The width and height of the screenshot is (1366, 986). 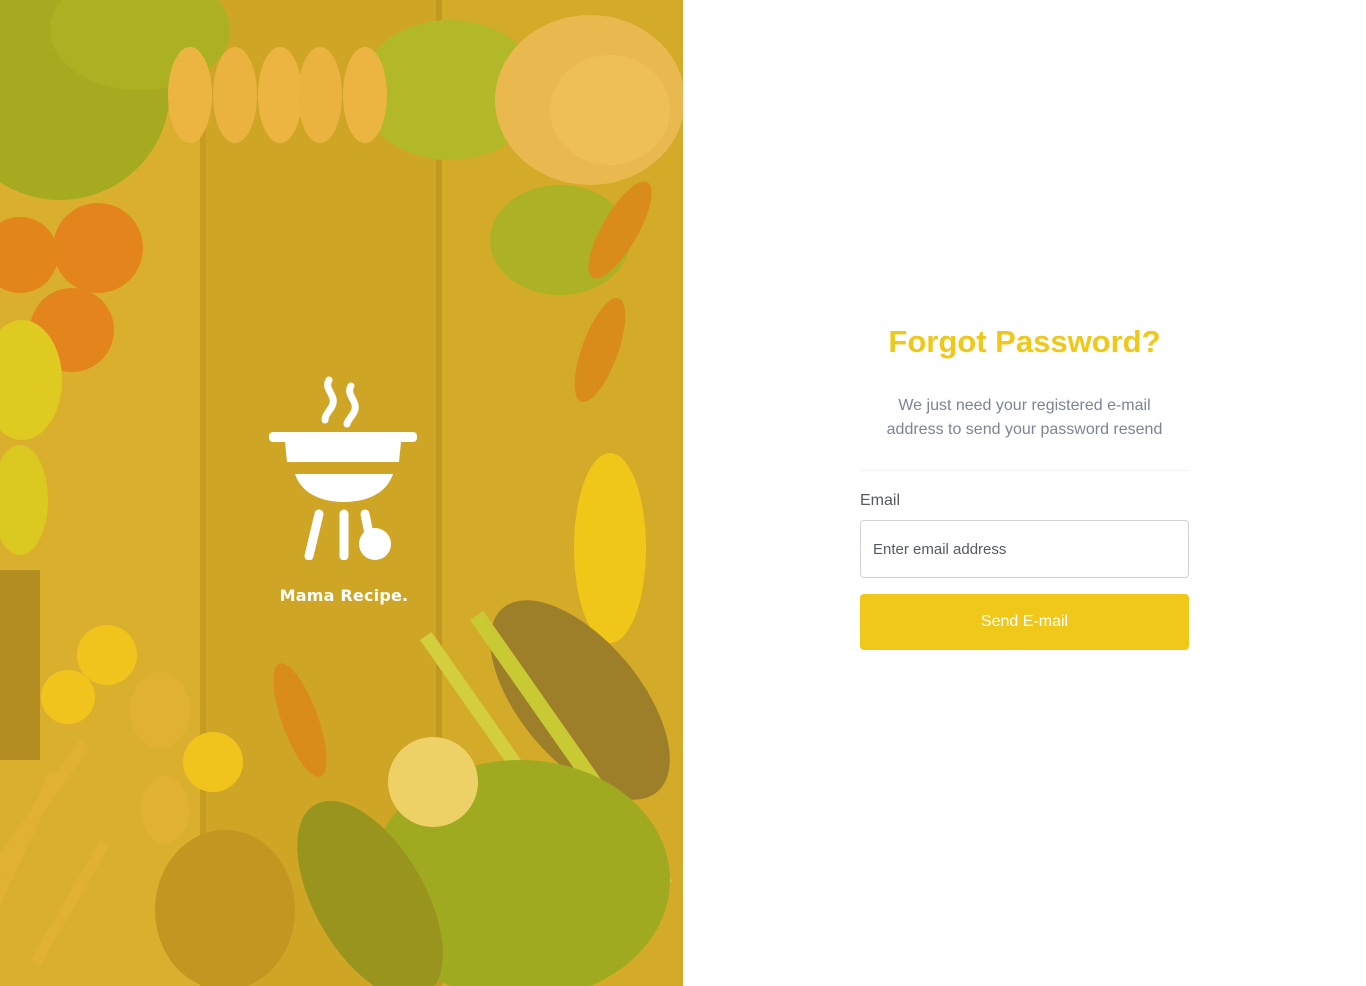 What do you see at coordinates (344, 595) in the screenshot?
I see `brand-name: Mama Recipe.` at bounding box center [344, 595].